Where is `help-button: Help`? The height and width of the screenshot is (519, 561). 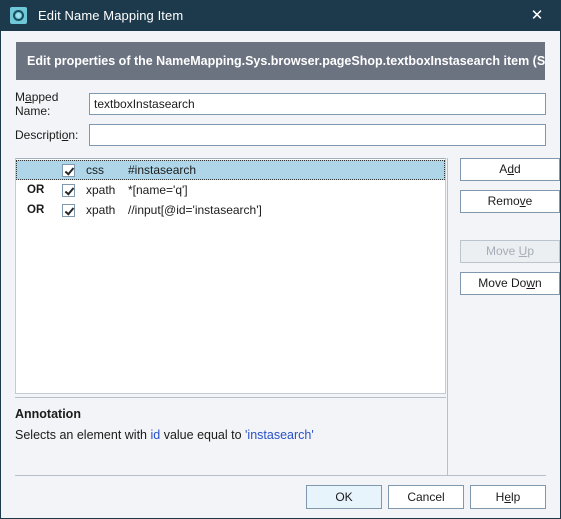 help-button: Help is located at coordinates (508, 497).